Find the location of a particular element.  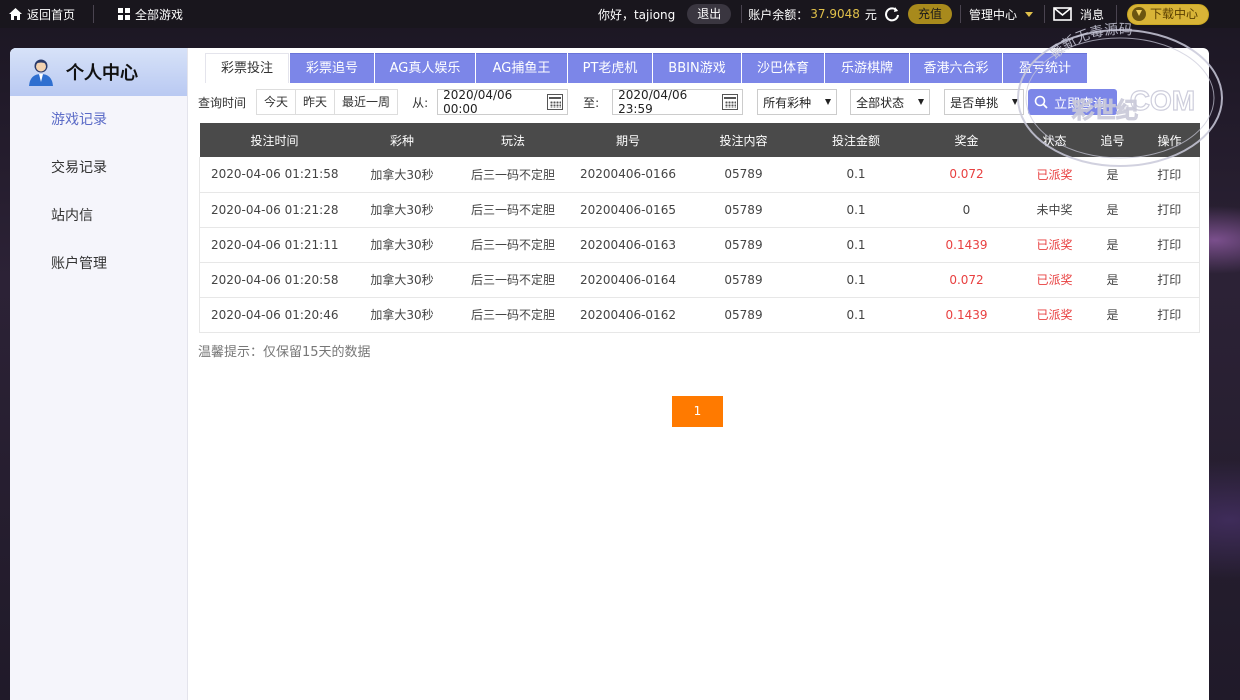

sidebar-menu: 游戏记录 交易记录 站内信 账户管理 is located at coordinates (98, 197).